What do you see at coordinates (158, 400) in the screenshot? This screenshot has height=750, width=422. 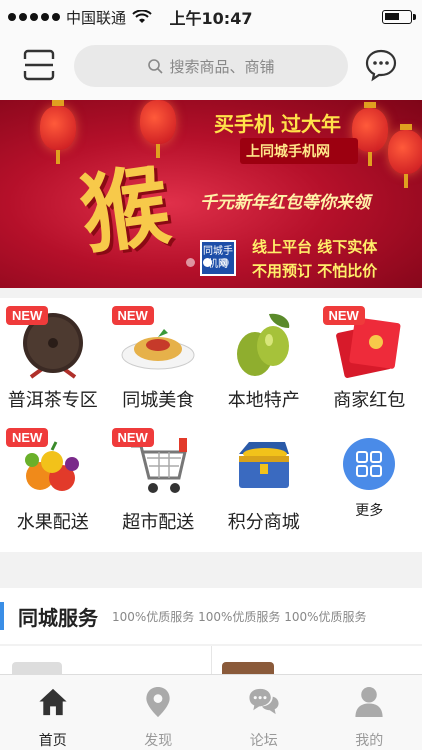 I see `category-label: 同城美食` at bounding box center [158, 400].